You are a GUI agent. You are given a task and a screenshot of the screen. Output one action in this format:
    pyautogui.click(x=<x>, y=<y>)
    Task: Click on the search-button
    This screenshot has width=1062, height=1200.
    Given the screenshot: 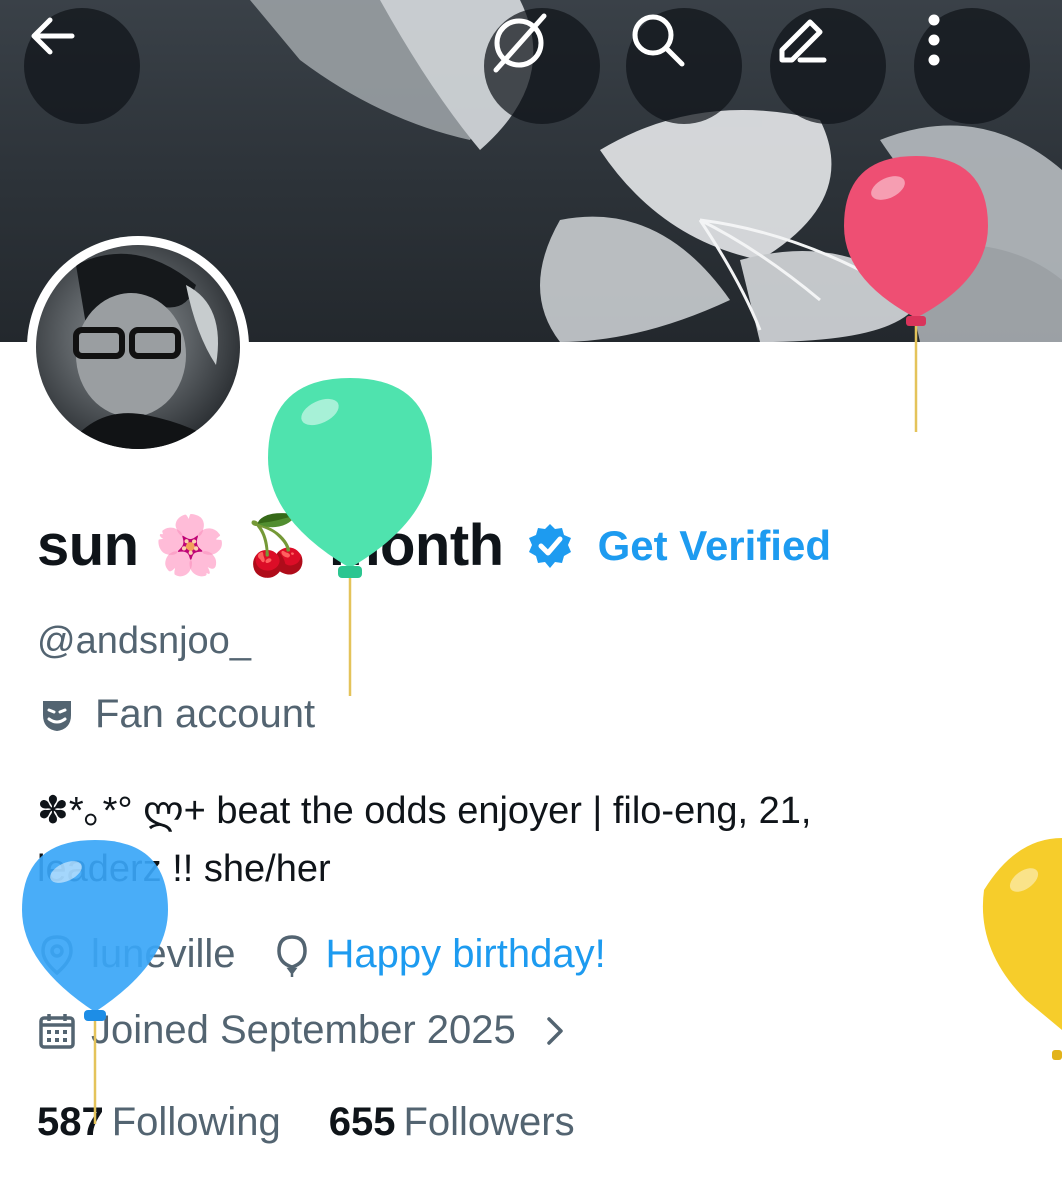 What is the action you would take?
    pyautogui.click(x=684, y=66)
    